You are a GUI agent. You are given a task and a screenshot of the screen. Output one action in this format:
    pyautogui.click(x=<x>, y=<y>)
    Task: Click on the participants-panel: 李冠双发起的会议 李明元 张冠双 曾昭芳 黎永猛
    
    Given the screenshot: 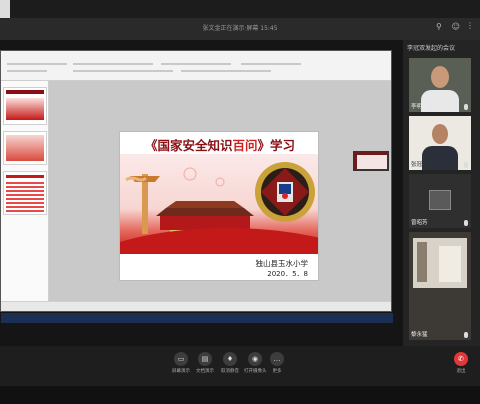 What is the action you would take?
    pyautogui.click(x=441, y=193)
    